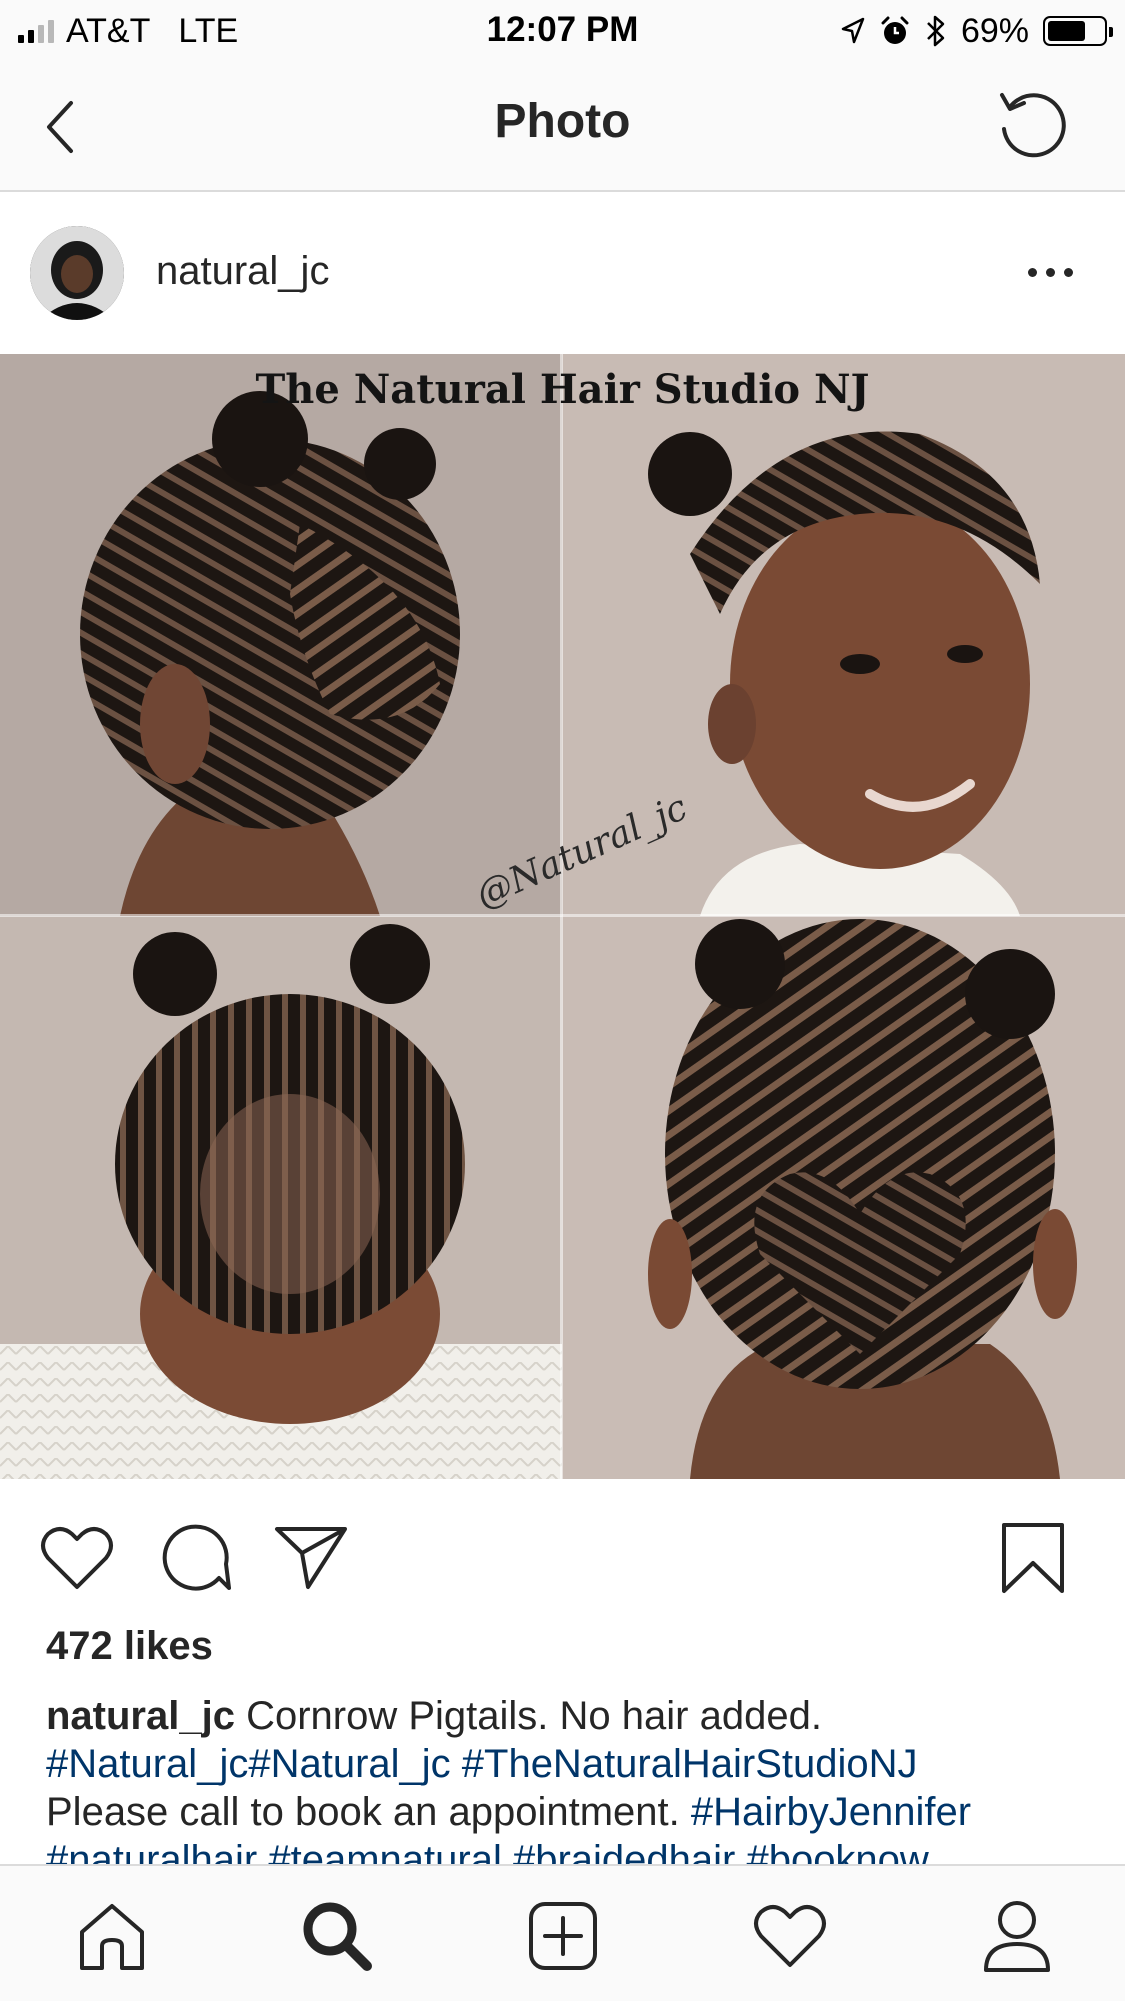 The width and height of the screenshot is (1125, 2001). I want to click on tab-home, so click(112, 1936).